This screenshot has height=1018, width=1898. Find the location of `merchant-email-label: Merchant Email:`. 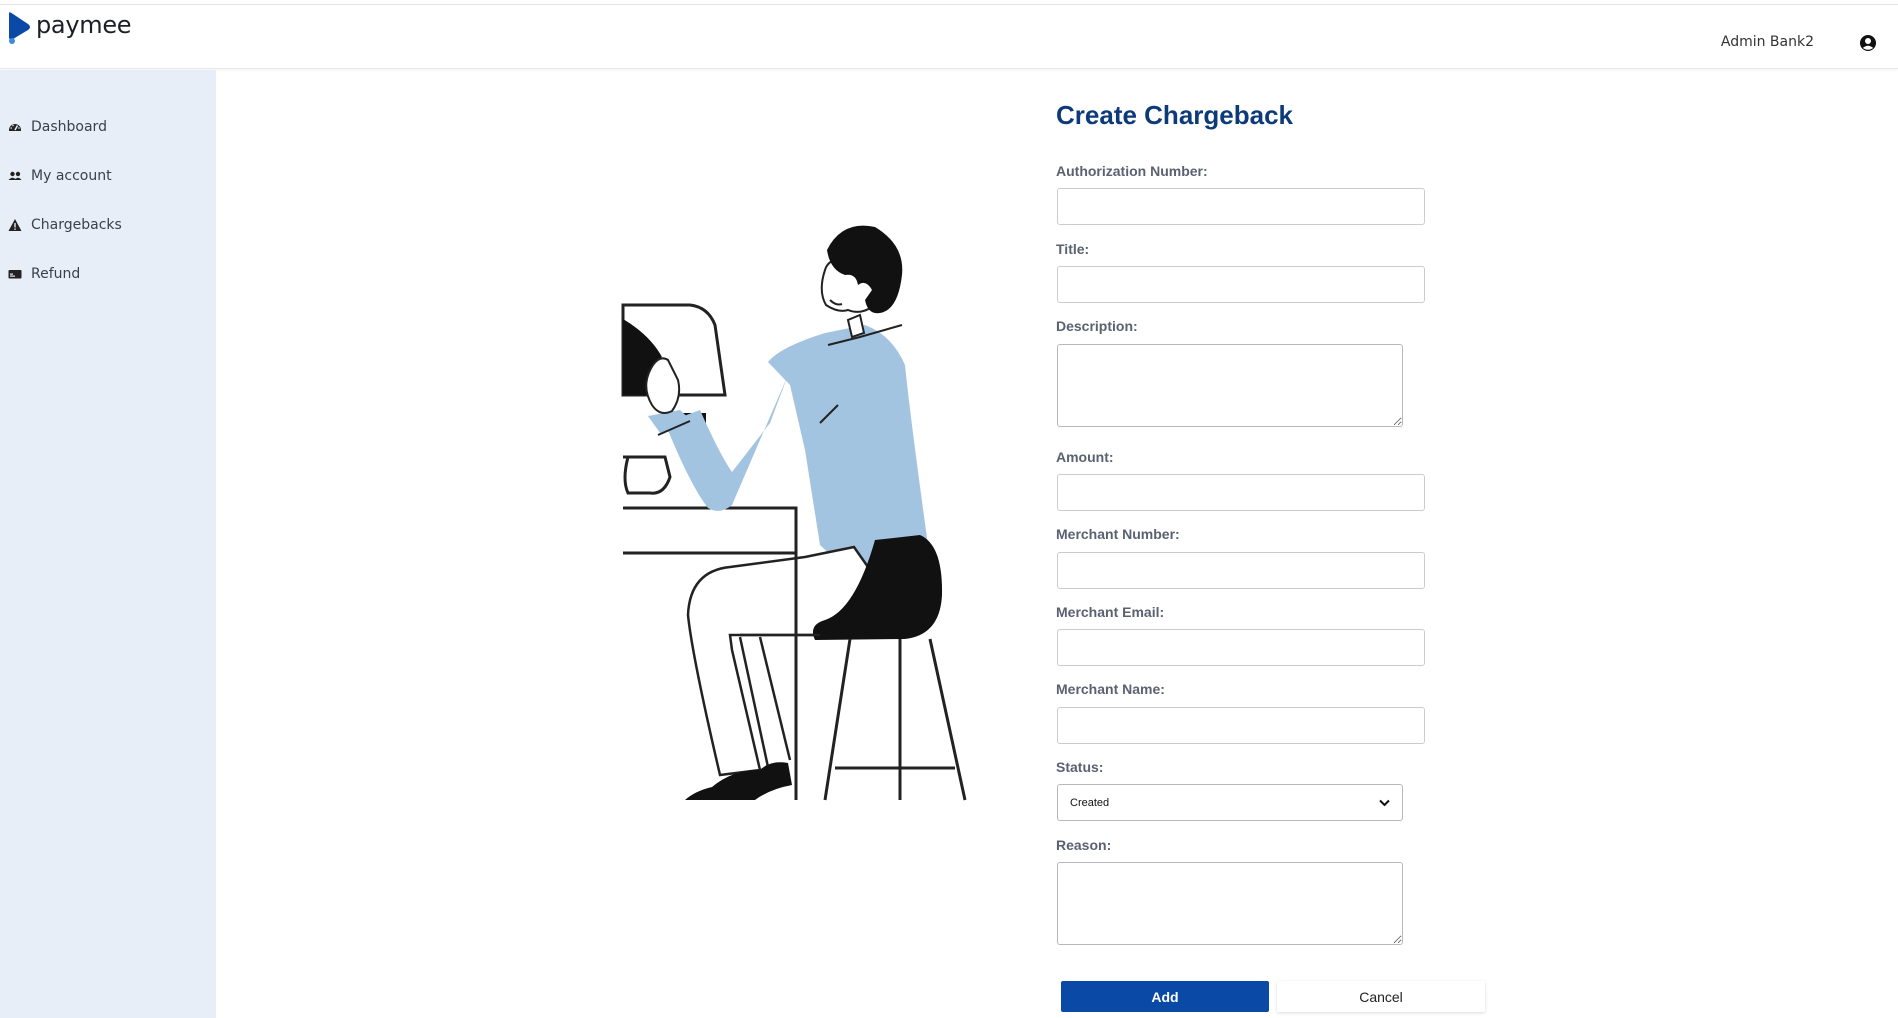

merchant-email-label: Merchant Email: is located at coordinates (1110, 612).